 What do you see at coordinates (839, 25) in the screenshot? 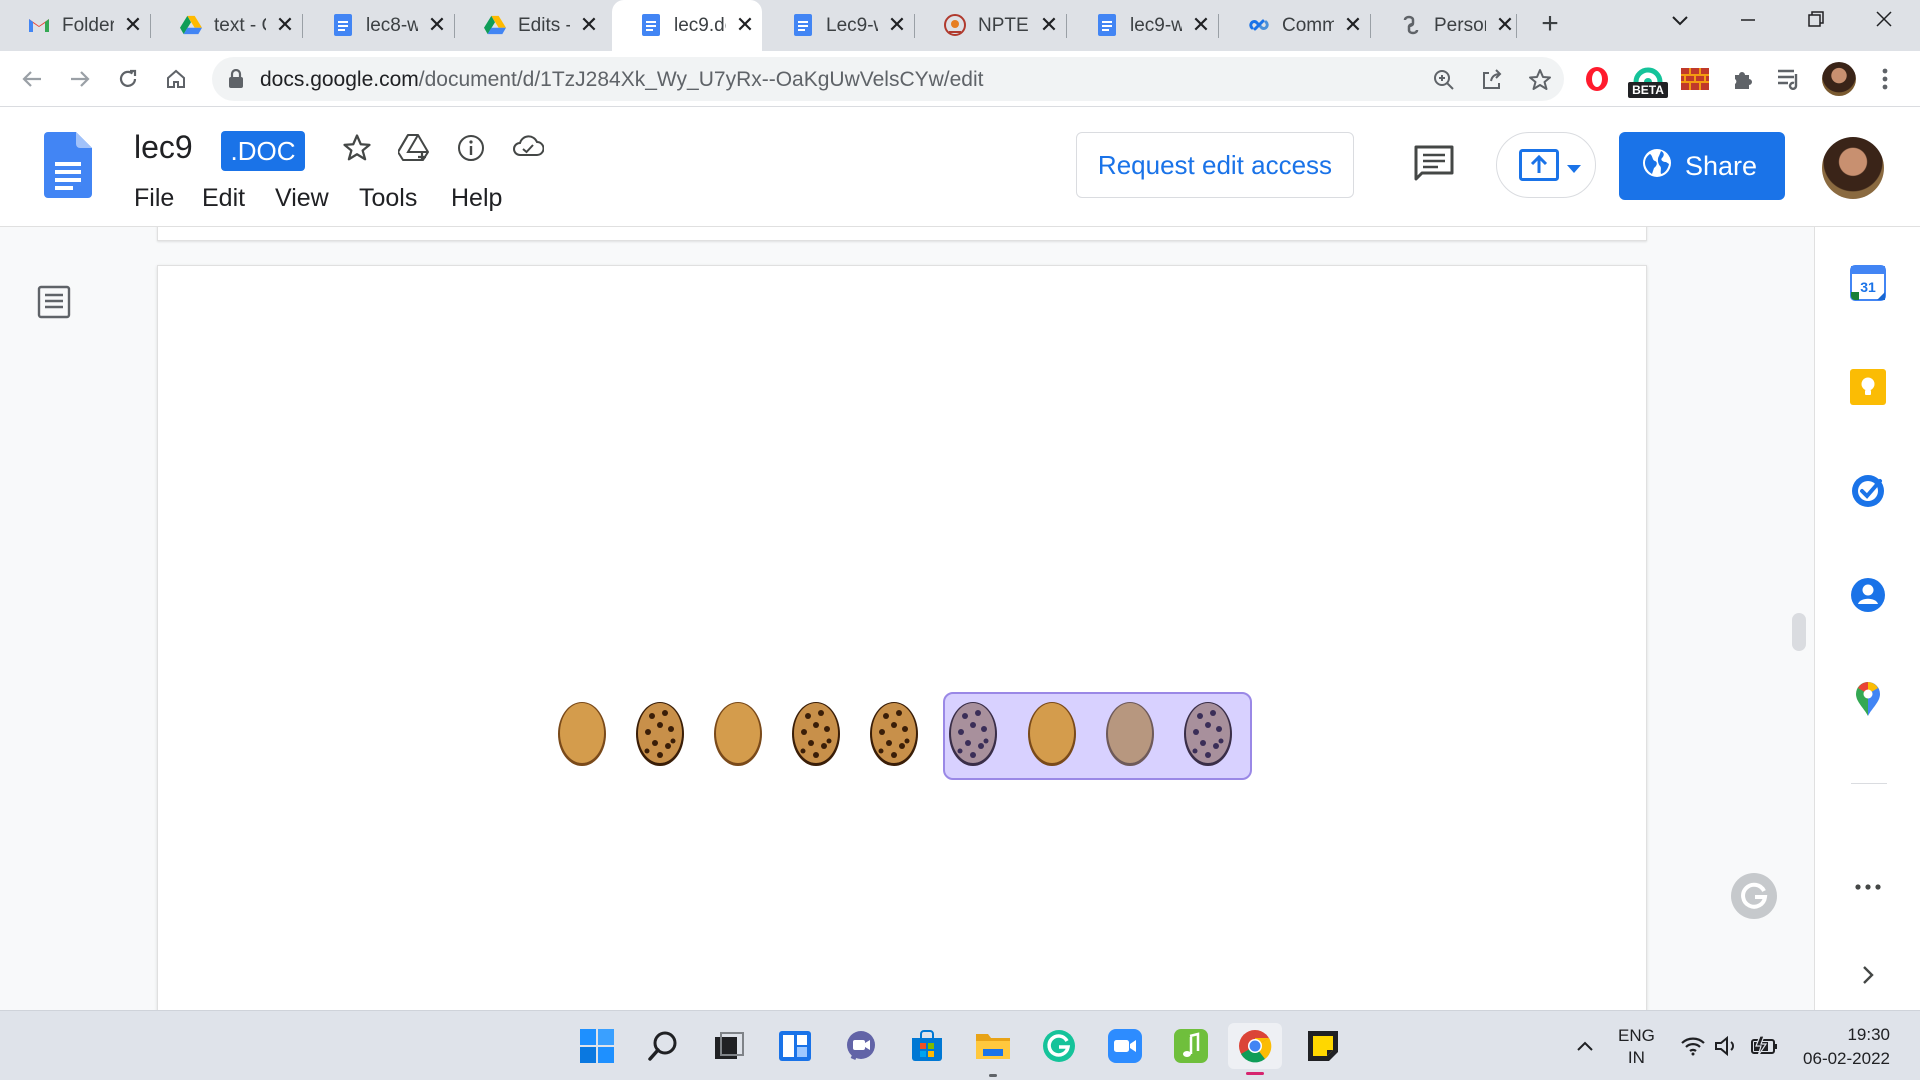
I see `browser-tab-lec9-w: Lec9-w ✕` at bounding box center [839, 25].